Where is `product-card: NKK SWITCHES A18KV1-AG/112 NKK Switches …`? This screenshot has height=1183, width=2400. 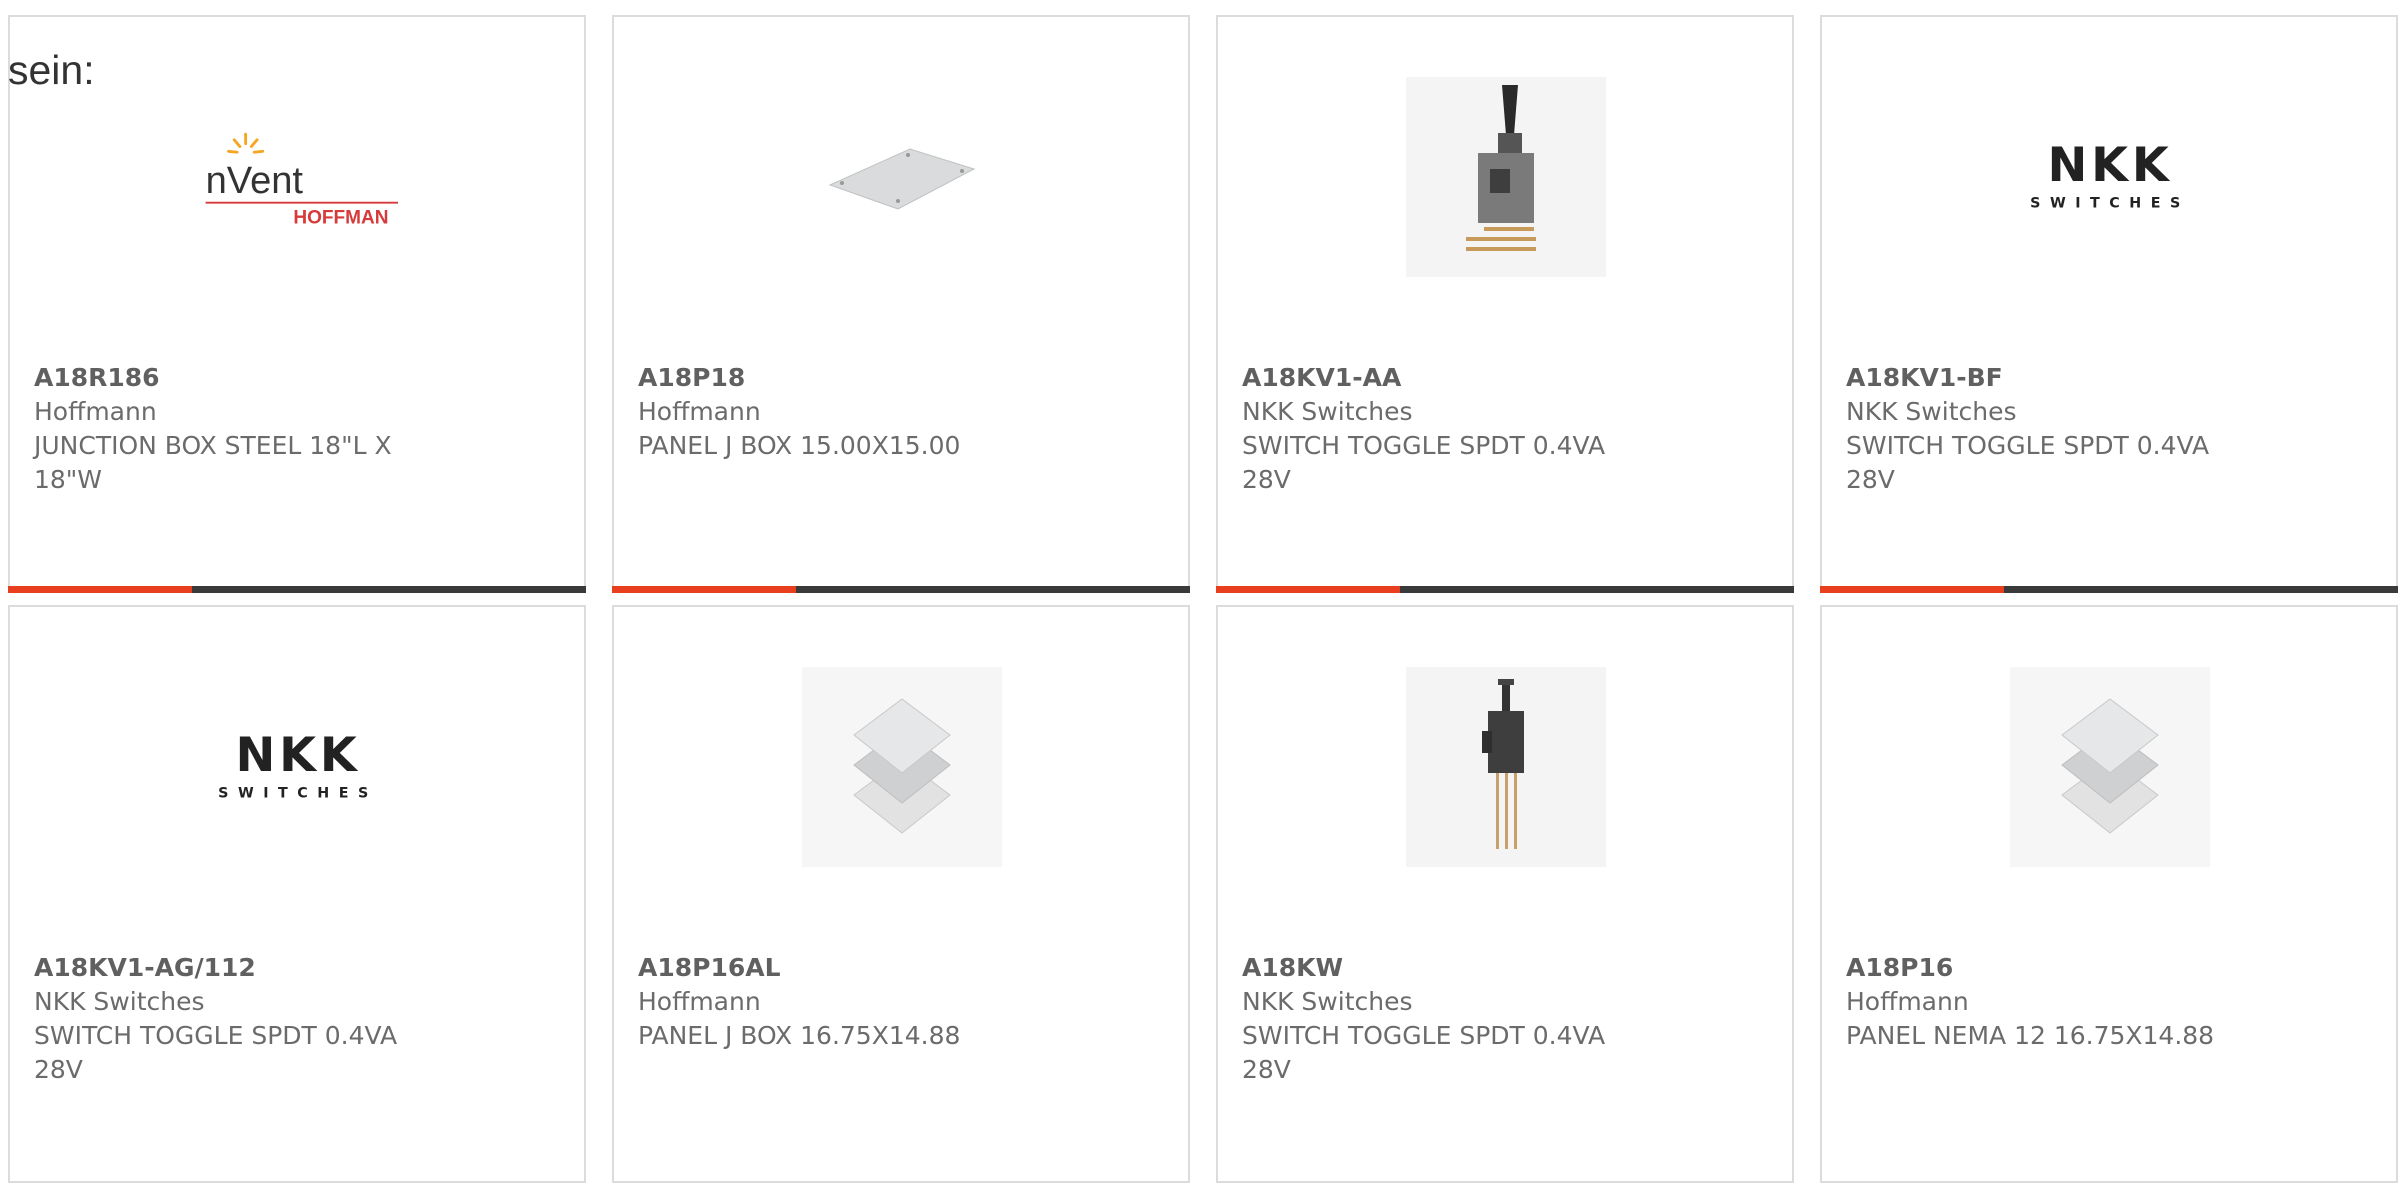 product-card: NKK SWITCHES A18KV1-AG/112 NKK Switches … is located at coordinates (297, 894).